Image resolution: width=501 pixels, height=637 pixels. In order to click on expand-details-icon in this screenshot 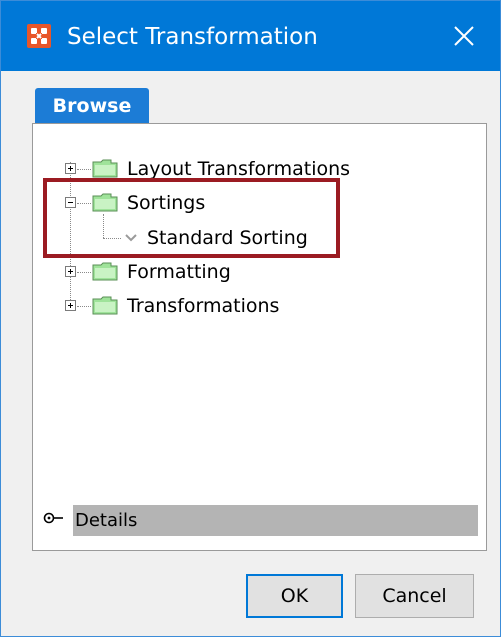, I will do `click(55, 518)`.